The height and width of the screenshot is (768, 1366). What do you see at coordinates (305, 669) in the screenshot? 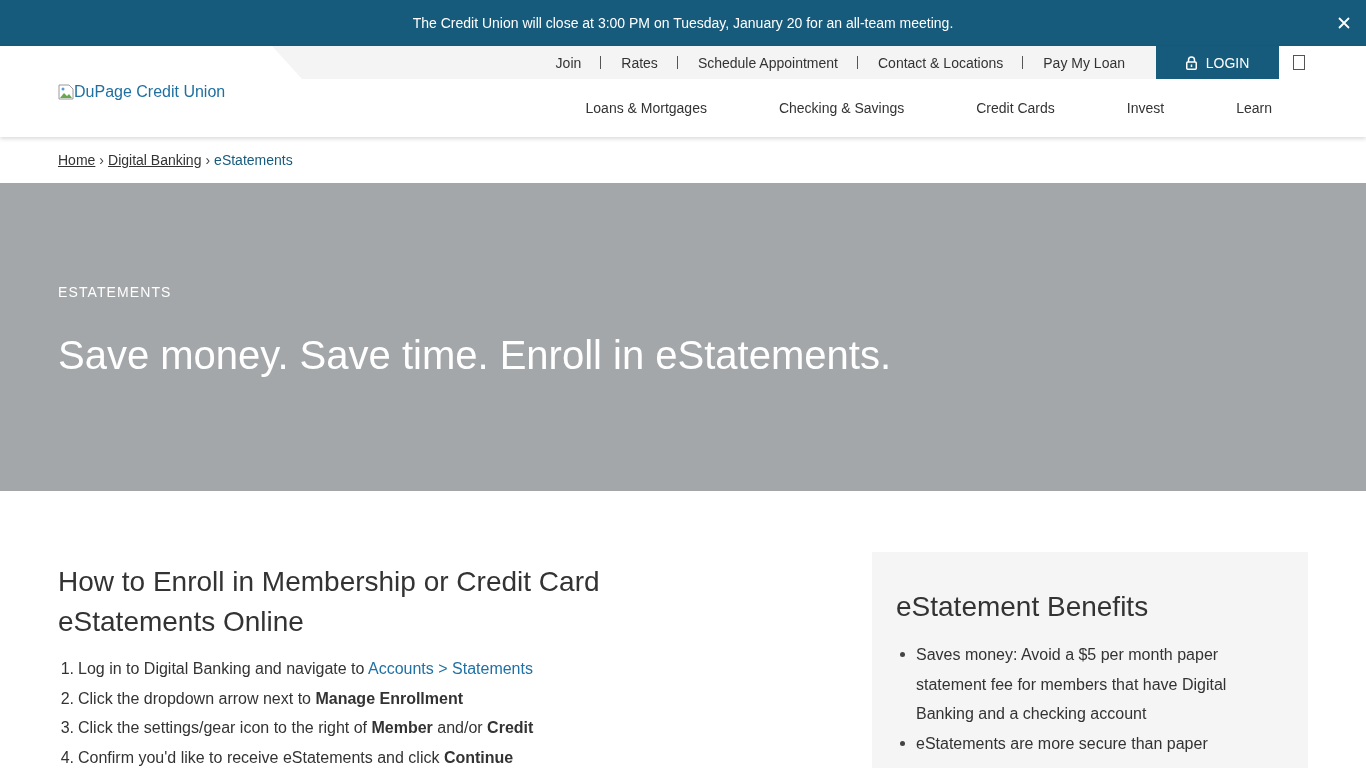
I see `step-text: Log in to Digital Banking and navigate to Accounts > Statements` at bounding box center [305, 669].